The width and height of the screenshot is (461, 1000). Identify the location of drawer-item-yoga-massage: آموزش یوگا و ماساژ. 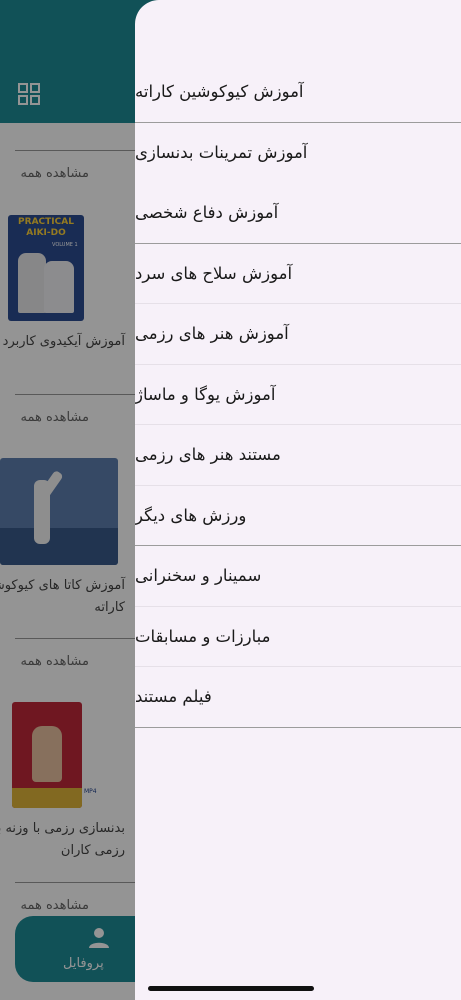
(298, 395).